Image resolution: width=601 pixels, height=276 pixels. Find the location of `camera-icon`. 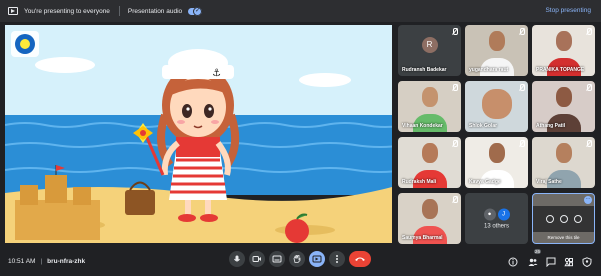

camera-icon is located at coordinates (256, 259).